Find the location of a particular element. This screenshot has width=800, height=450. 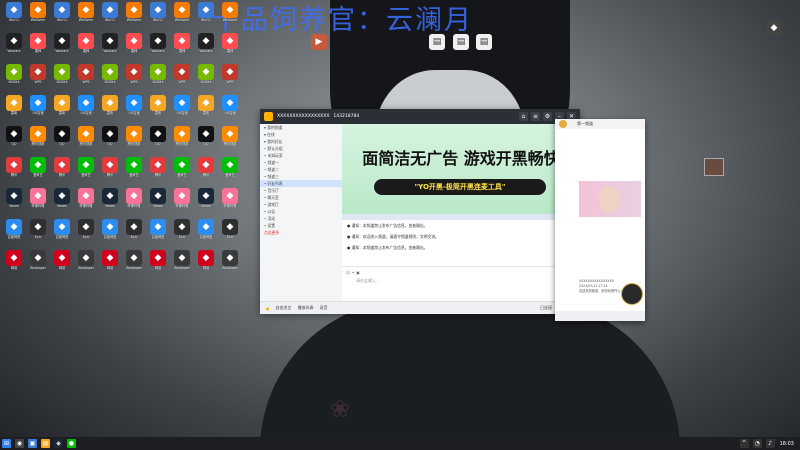

ad-banner: 面简洁无广告 游戏开黑畅快 "YO开黑-极简开黑连麦工具" is located at coordinates (461, 169).